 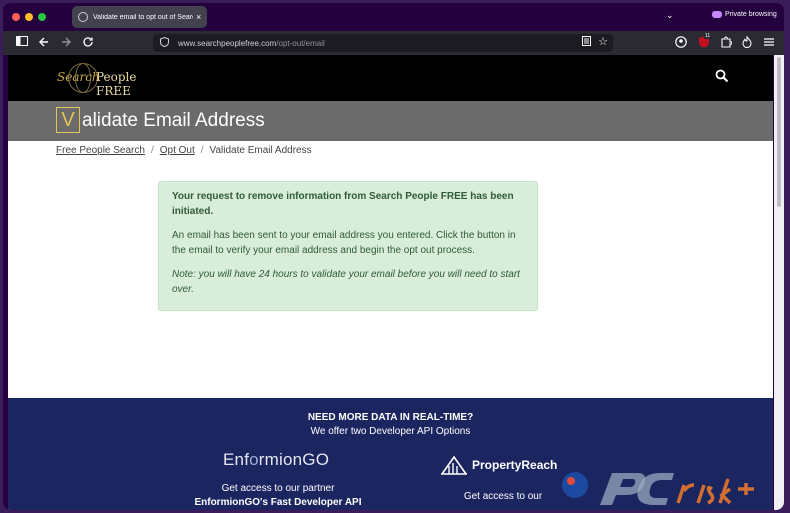 I want to click on footer-subheading: We offer two Developer API Options, so click(x=390, y=431).